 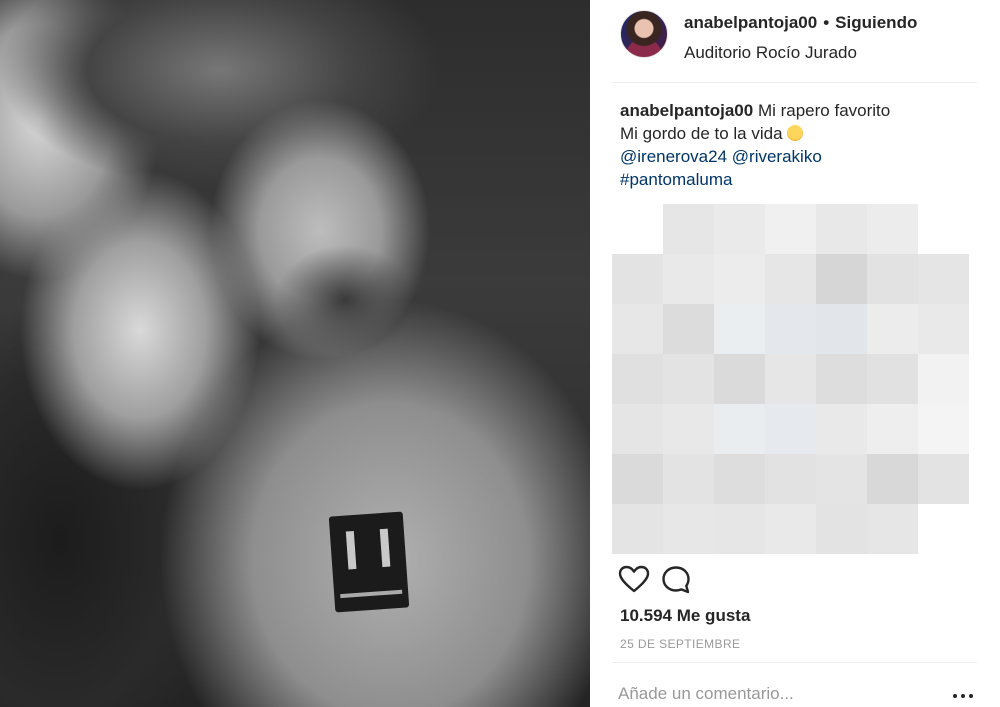 What do you see at coordinates (777, 156) in the screenshot?
I see `mention-link: @riverakiko` at bounding box center [777, 156].